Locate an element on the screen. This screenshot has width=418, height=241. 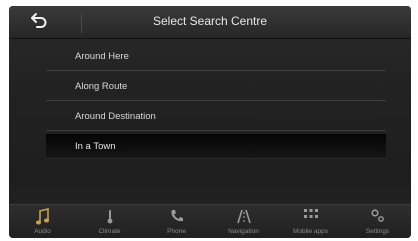
nav-mobile-apps: Mobile apps is located at coordinates (310, 221).